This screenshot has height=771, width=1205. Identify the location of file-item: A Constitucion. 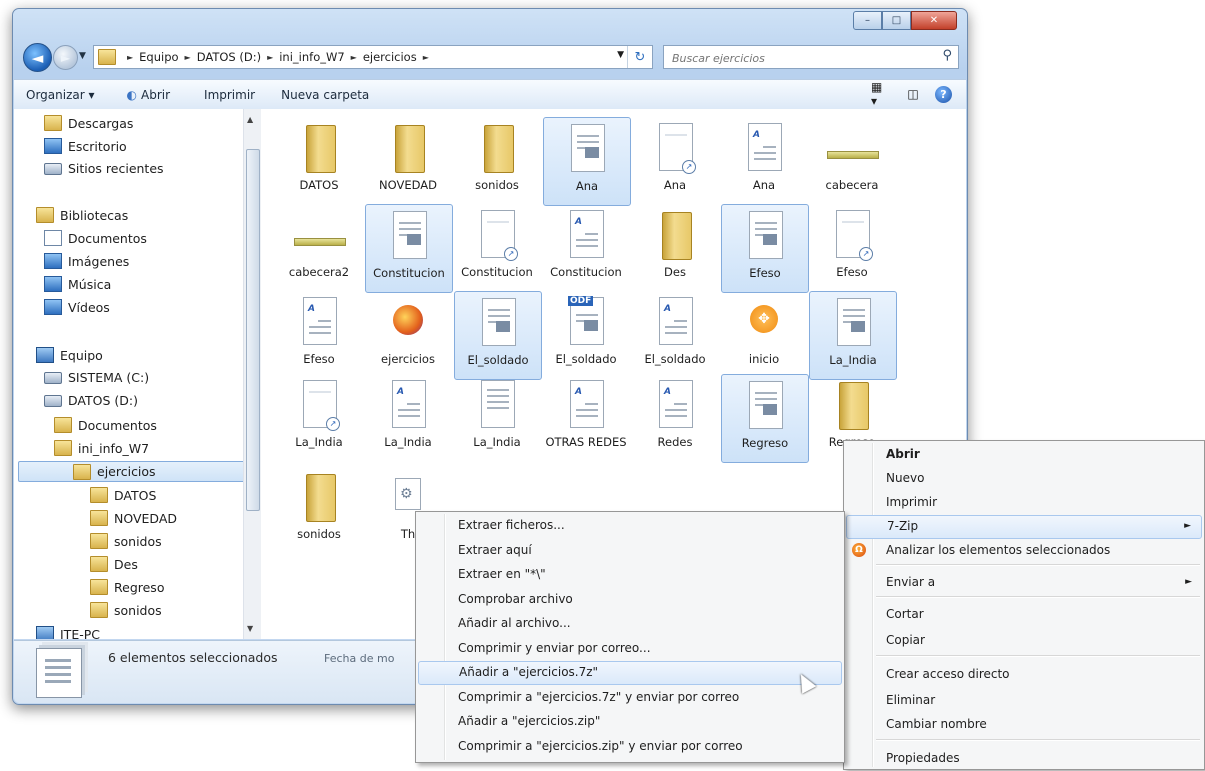
(586, 247).